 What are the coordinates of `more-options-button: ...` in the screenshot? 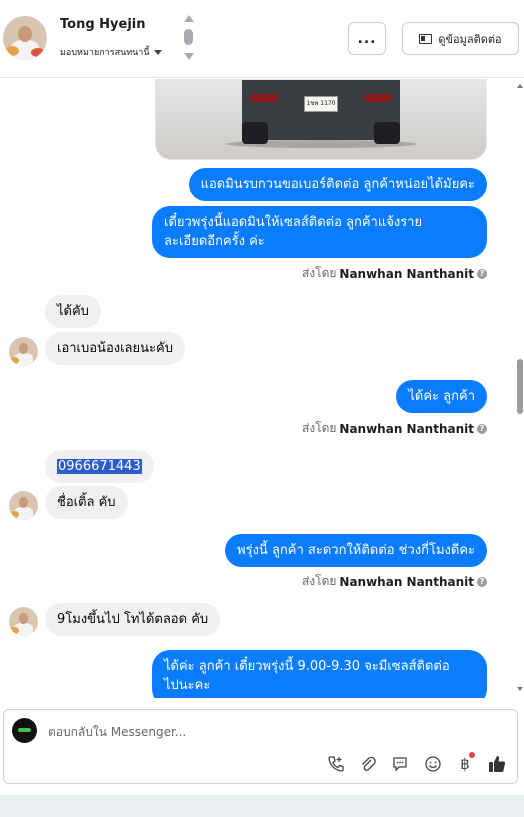 It's located at (367, 38).